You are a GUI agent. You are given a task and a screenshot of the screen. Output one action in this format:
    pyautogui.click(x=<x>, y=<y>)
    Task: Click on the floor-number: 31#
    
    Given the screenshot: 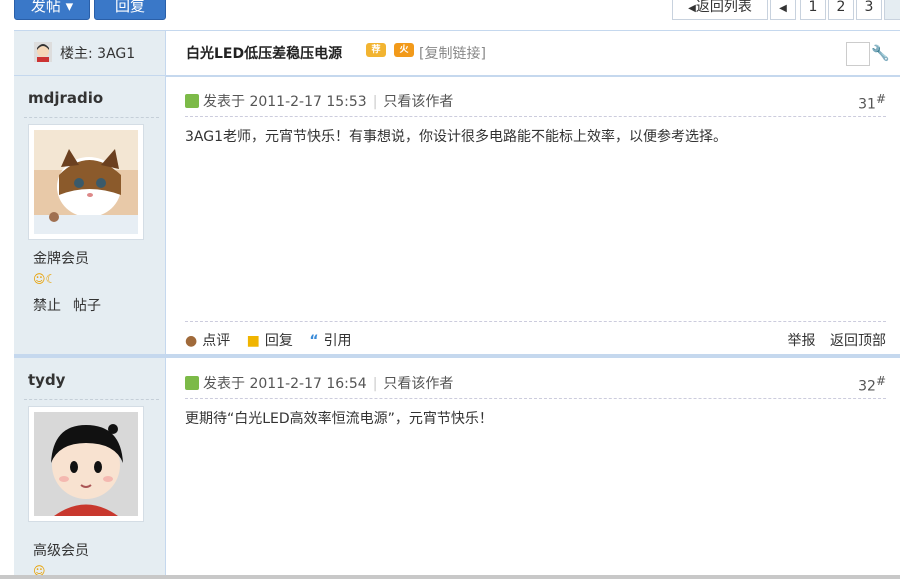 What is the action you would take?
    pyautogui.click(x=872, y=102)
    